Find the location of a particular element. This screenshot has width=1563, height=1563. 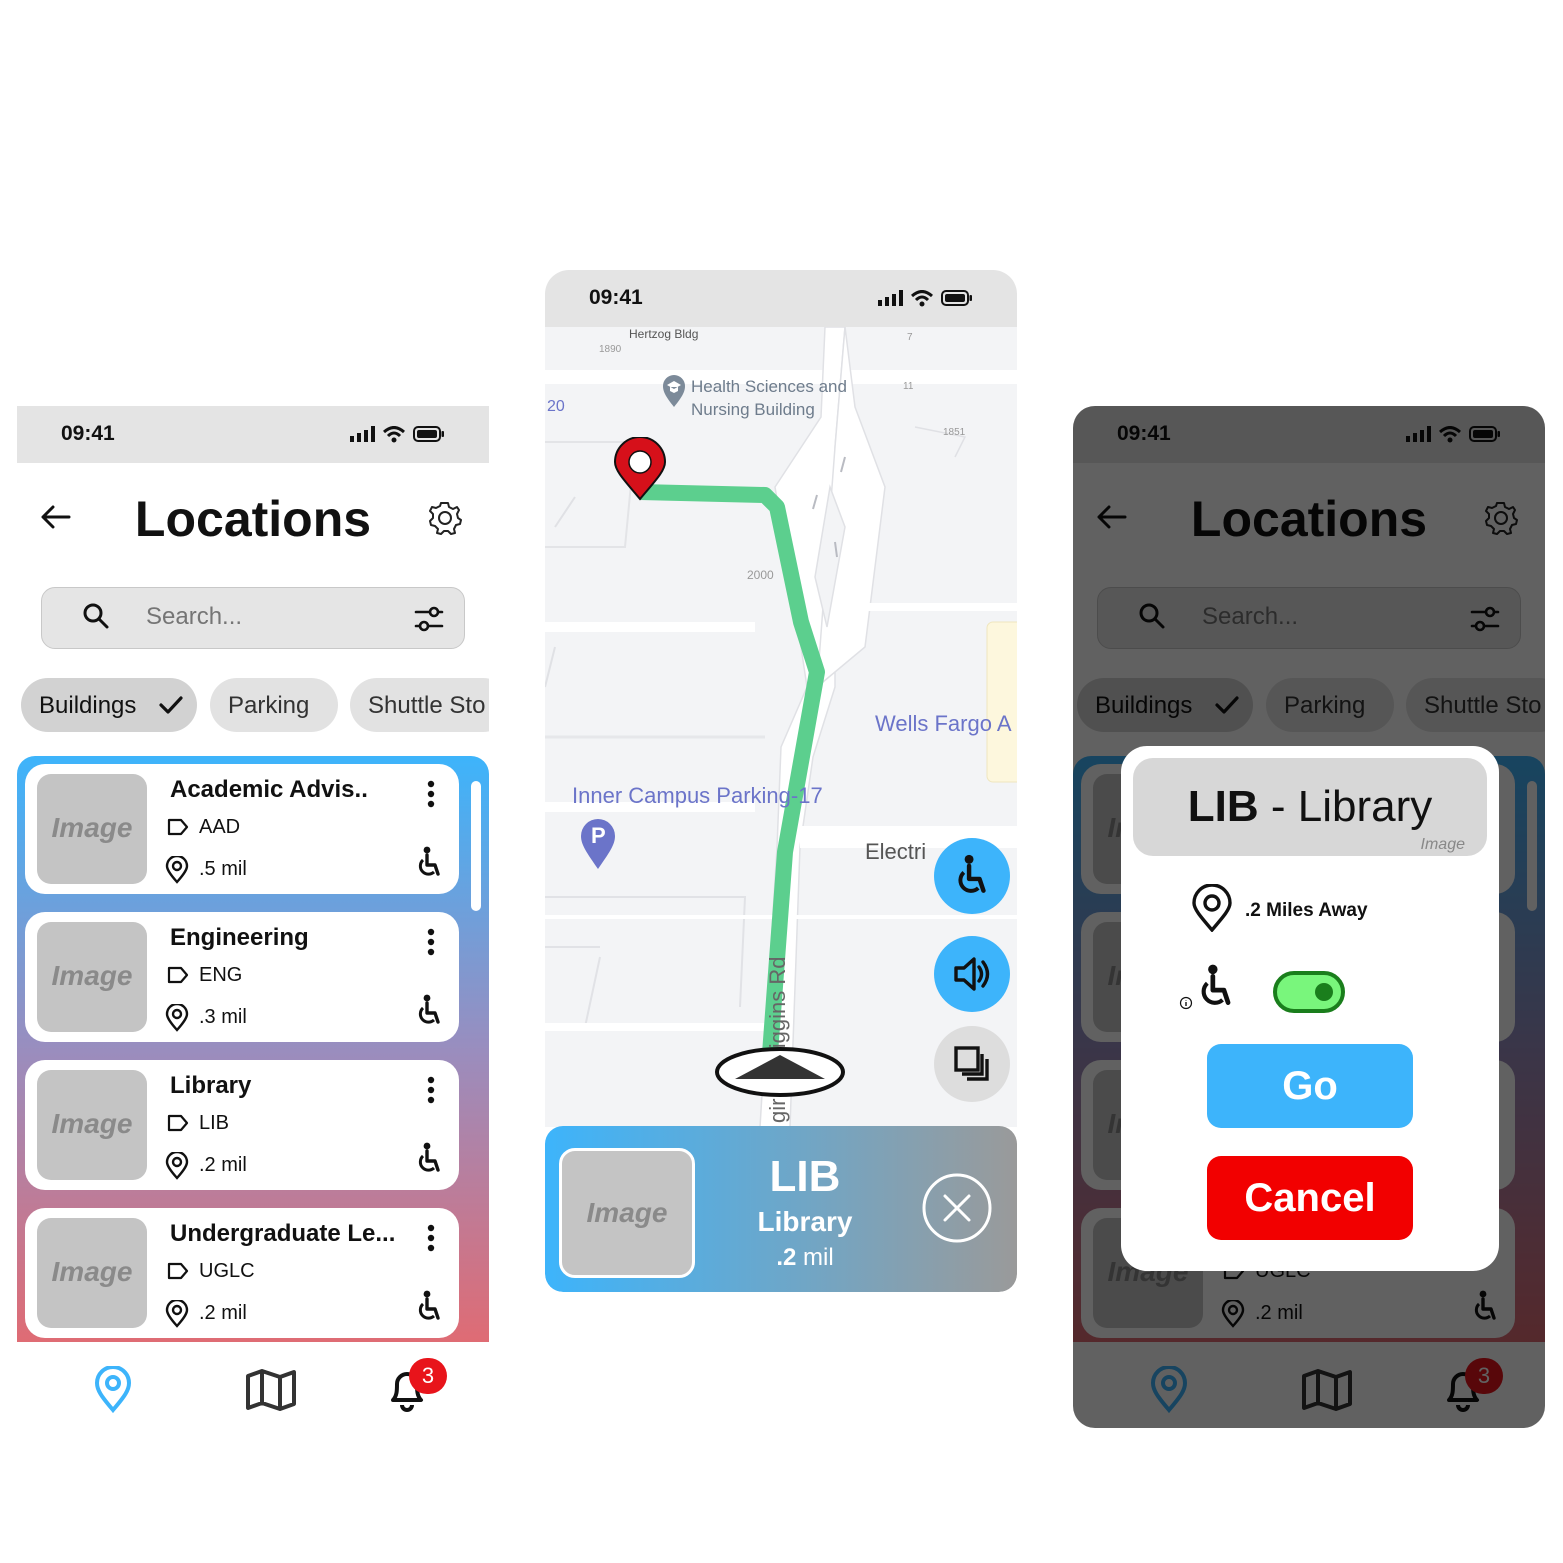

location-distance: .3 mil is located at coordinates (223, 1017).